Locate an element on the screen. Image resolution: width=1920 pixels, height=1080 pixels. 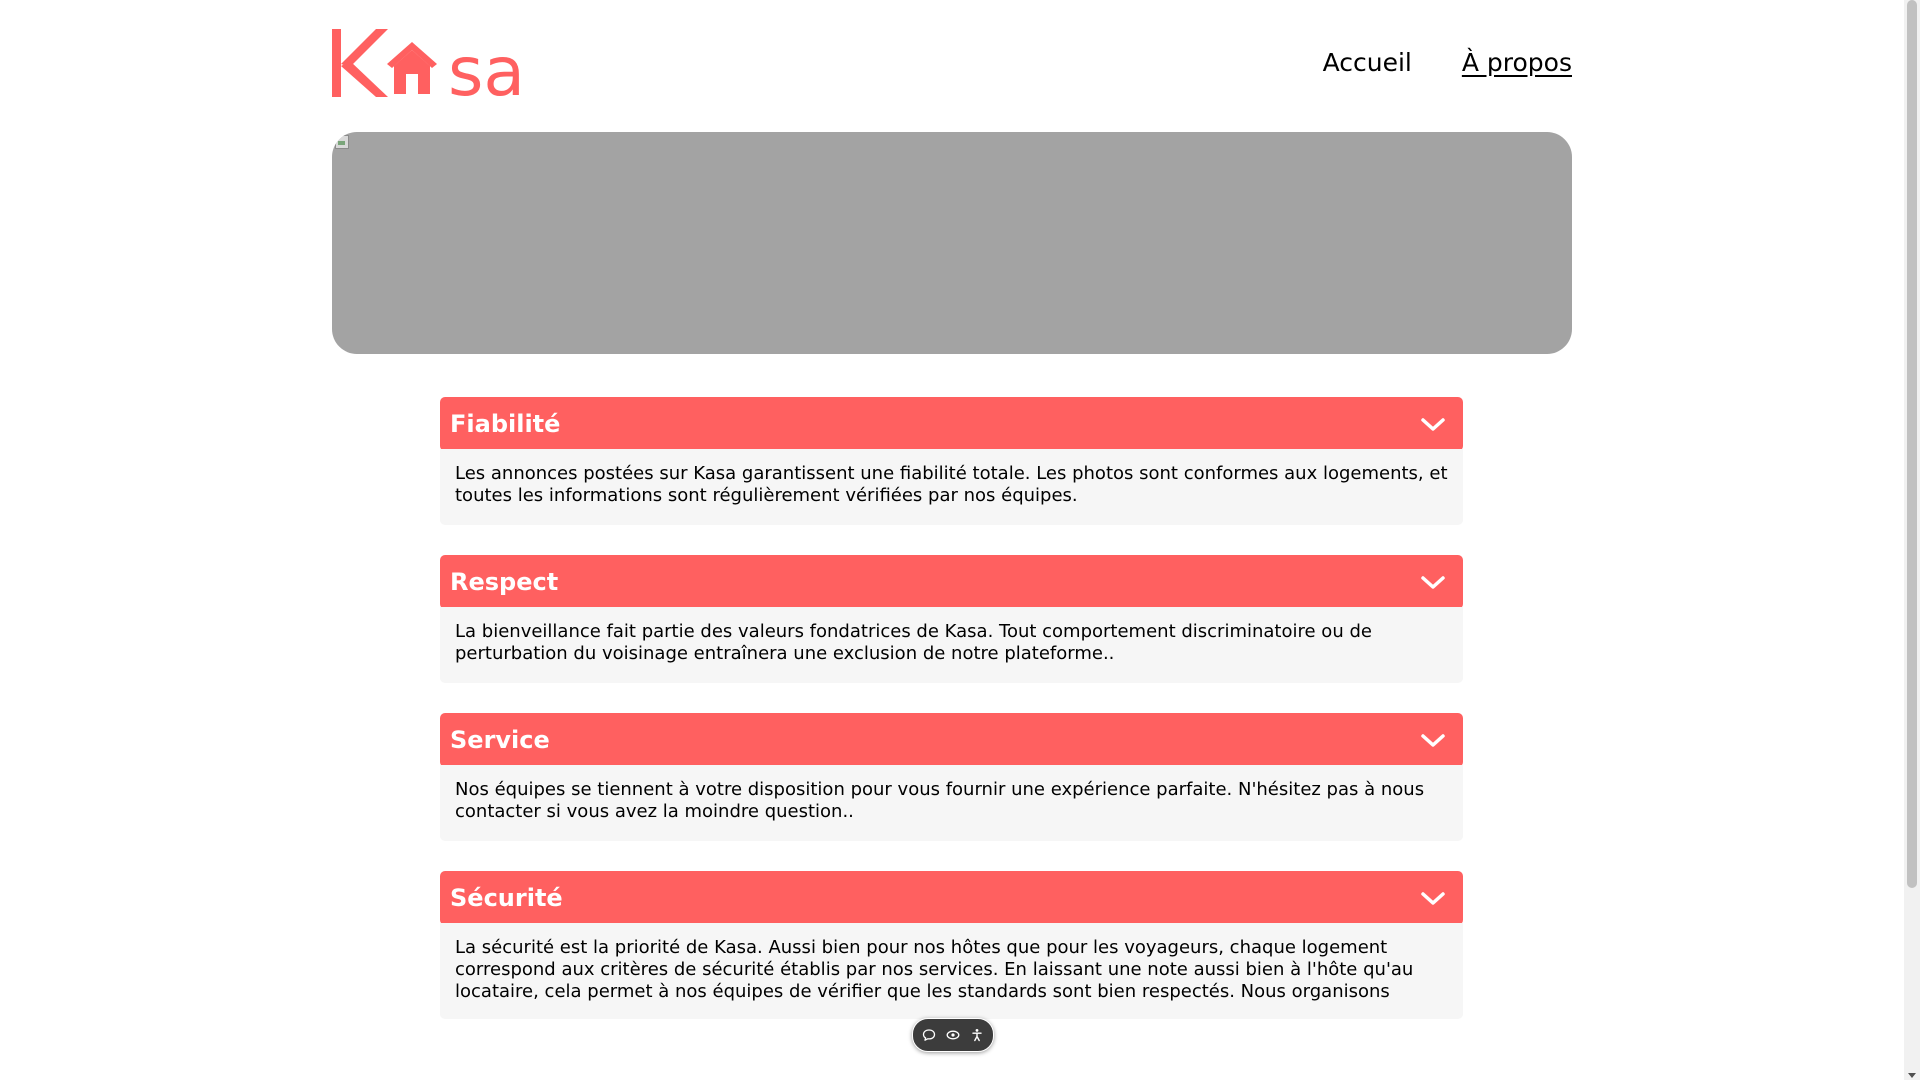
collapse-title: Service is located at coordinates (500, 740).